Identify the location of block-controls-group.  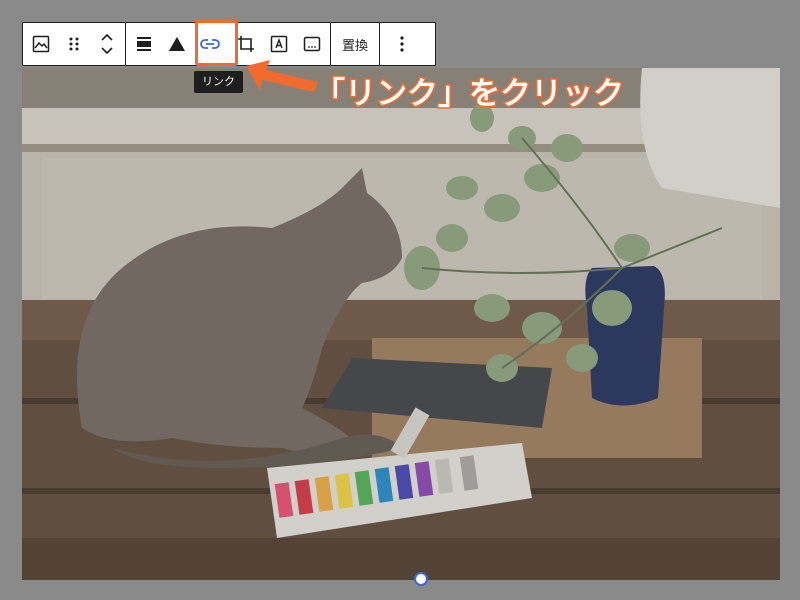
(227, 44).